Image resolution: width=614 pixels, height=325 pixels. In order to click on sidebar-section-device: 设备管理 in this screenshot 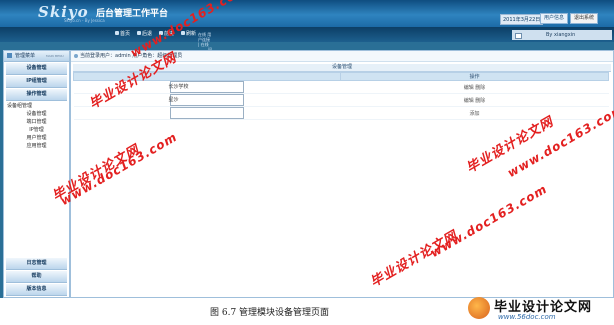, I will do `click(36, 69)`.